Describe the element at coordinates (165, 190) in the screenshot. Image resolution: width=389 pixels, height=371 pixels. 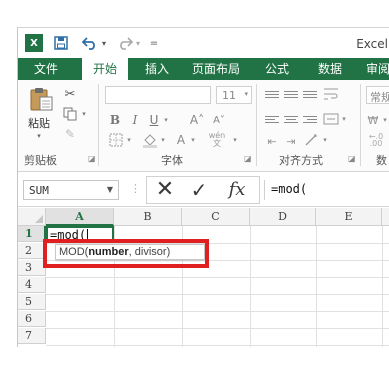
I see `cancel-icon: ✕` at that location.